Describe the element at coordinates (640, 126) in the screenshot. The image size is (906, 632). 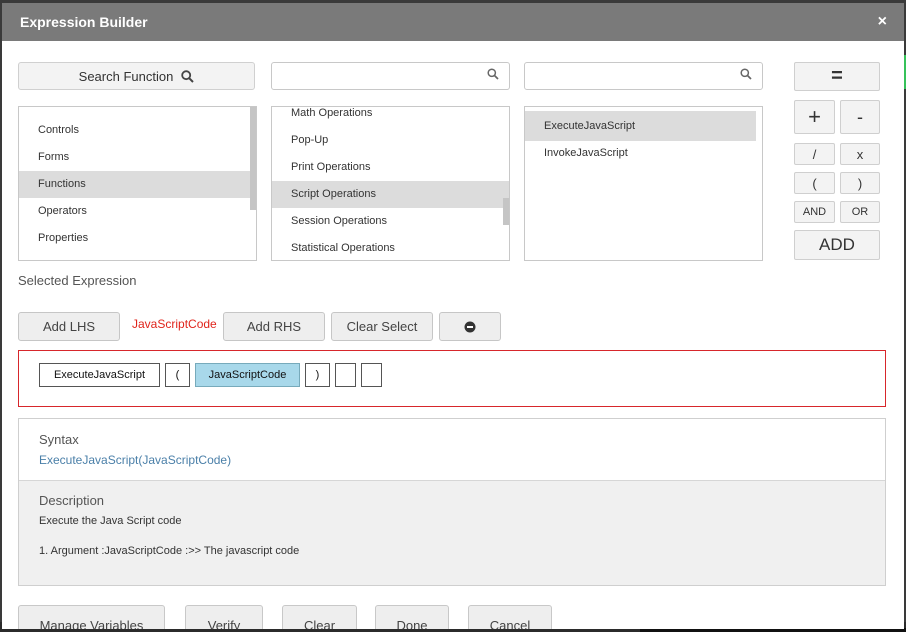
I see `function-item-selected: ExecuteJavaScript` at that location.